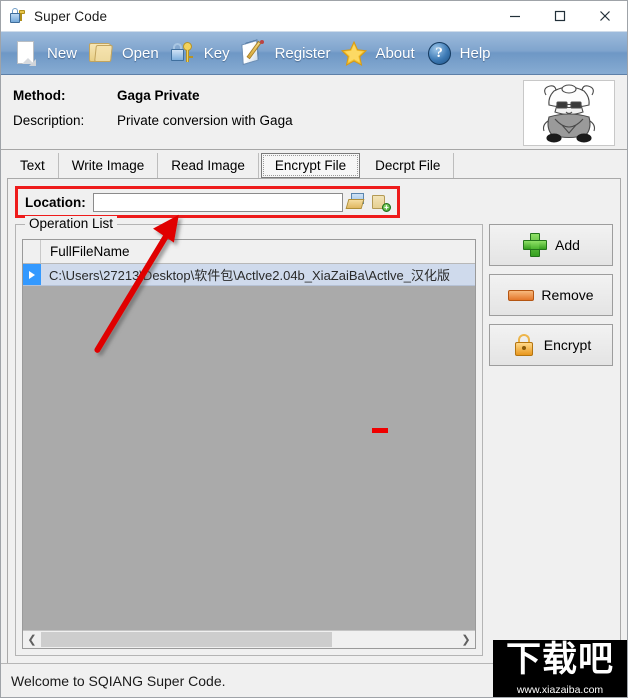  What do you see at coordinates (32, 640) in the screenshot?
I see `chevron-left-icon: ❮` at bounding box center [32, 640].